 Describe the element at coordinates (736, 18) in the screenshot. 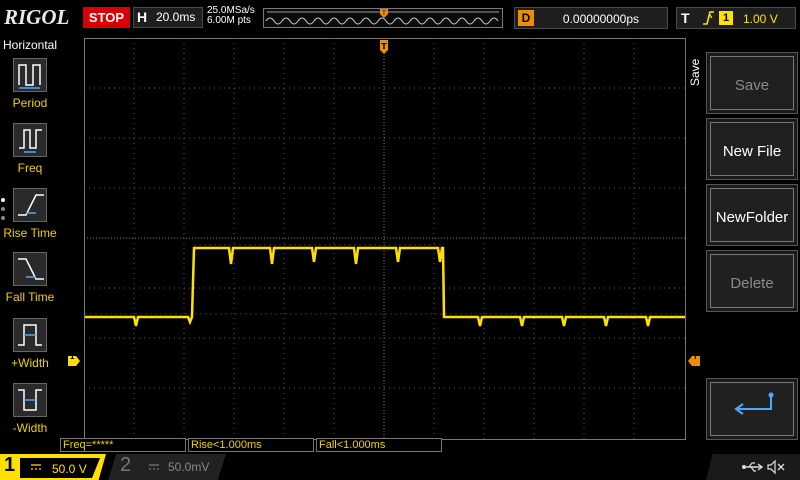

I see `trigger-box: T 1 1.00 V` at that location.